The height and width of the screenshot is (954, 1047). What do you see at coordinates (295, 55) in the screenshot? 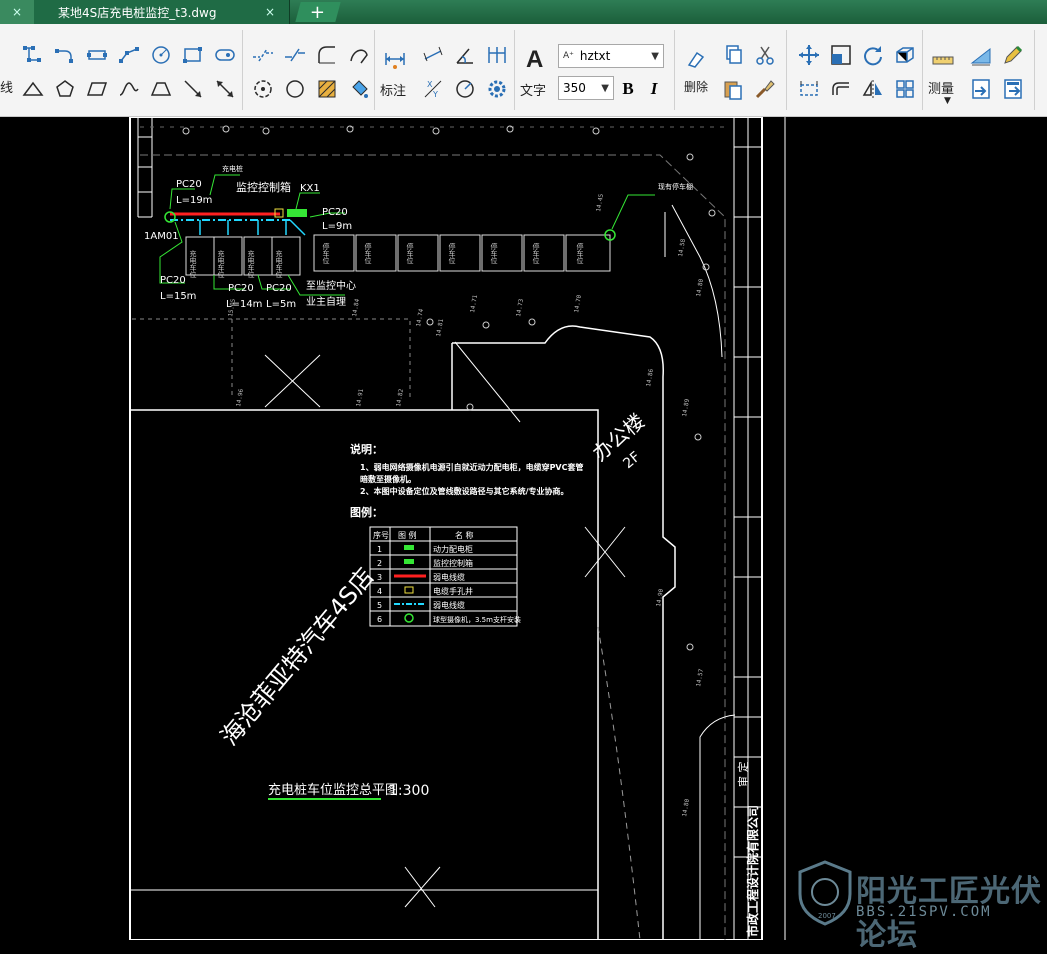
I see `break-at-point-icon` at bounding box center [295, 55].